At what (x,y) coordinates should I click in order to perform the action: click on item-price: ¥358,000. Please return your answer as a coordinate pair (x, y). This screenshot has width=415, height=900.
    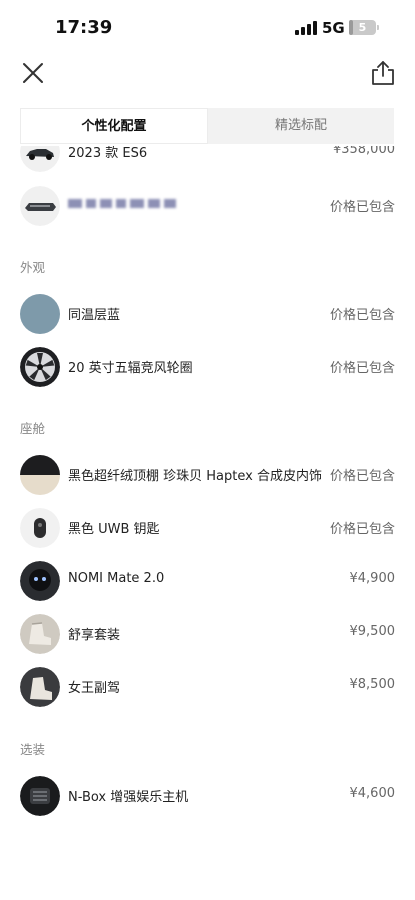
    Looking at the image, I should click on (363, 151).